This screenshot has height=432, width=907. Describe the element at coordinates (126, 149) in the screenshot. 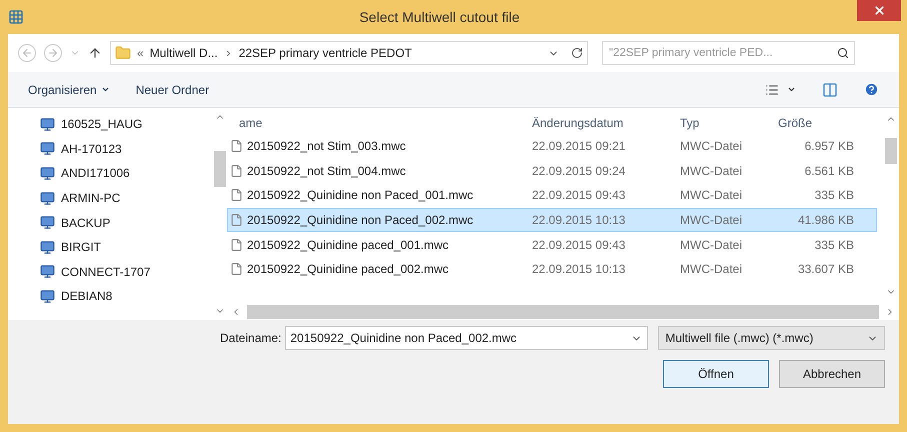

I see `nav-item: AH-170123` at that location.